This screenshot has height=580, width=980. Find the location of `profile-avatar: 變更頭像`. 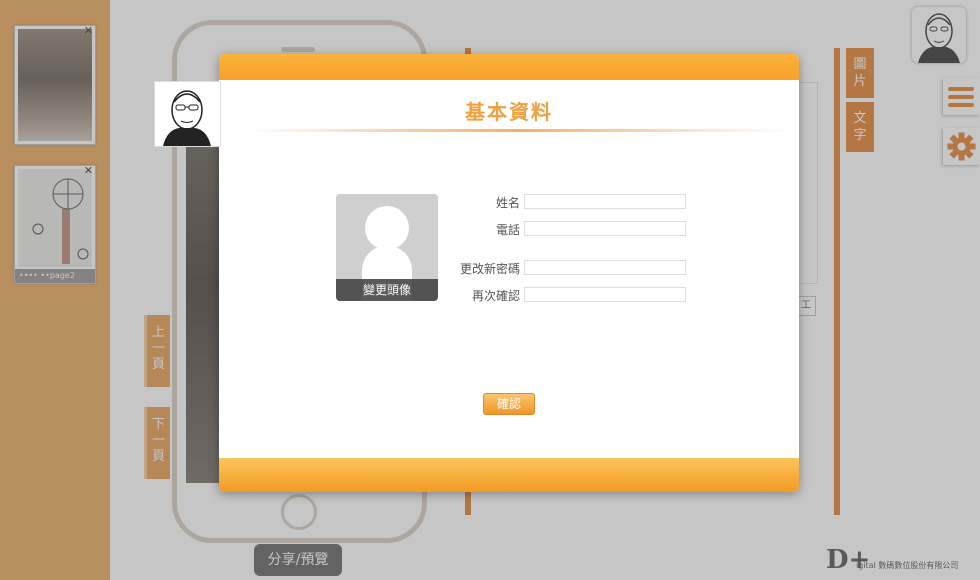

profile-avatar: 變更頭像 is located at coordinates (387, 247).